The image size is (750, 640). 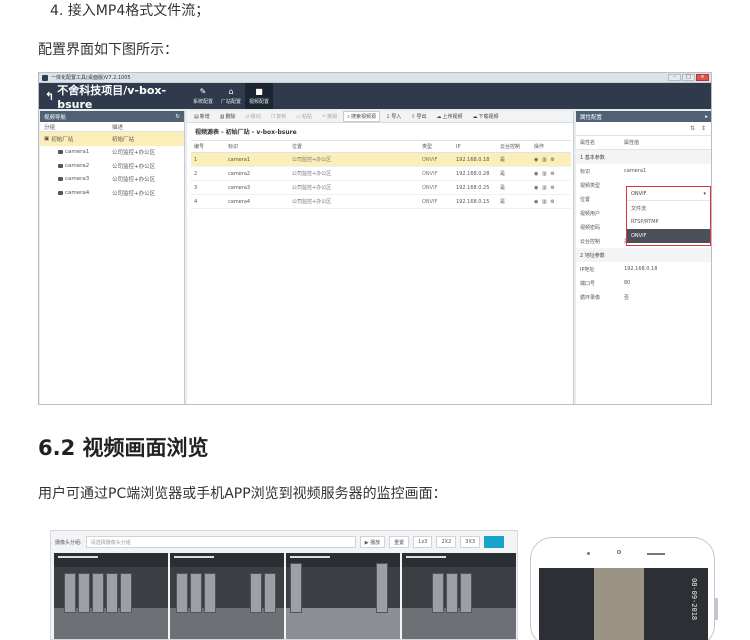 I want to click on col-prop-value: 属性值, so click(x=632, y=143).